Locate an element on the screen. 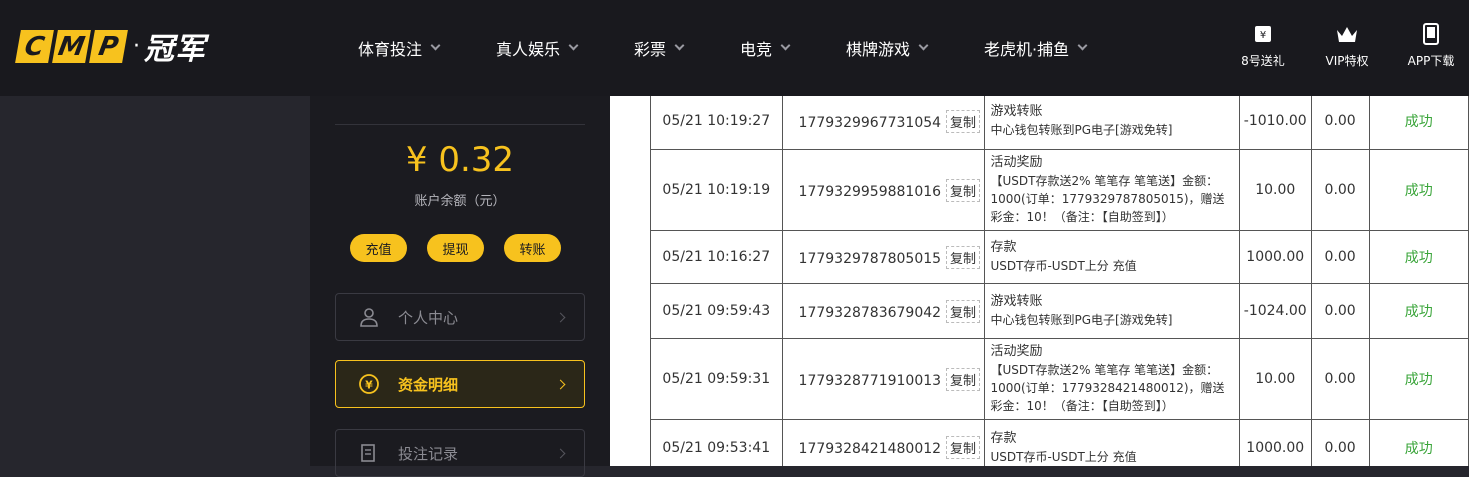 This screenshot has height=477, width=1469. nav-lottery: 彩票 is located at coordinates (659, 48).